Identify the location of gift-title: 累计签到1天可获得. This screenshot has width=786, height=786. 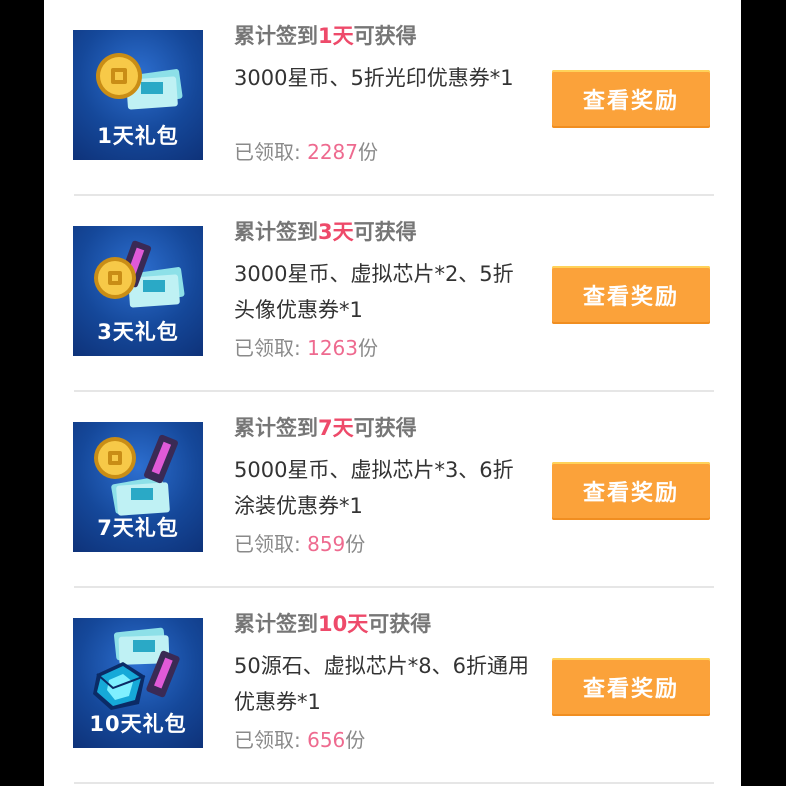
(325, 35).